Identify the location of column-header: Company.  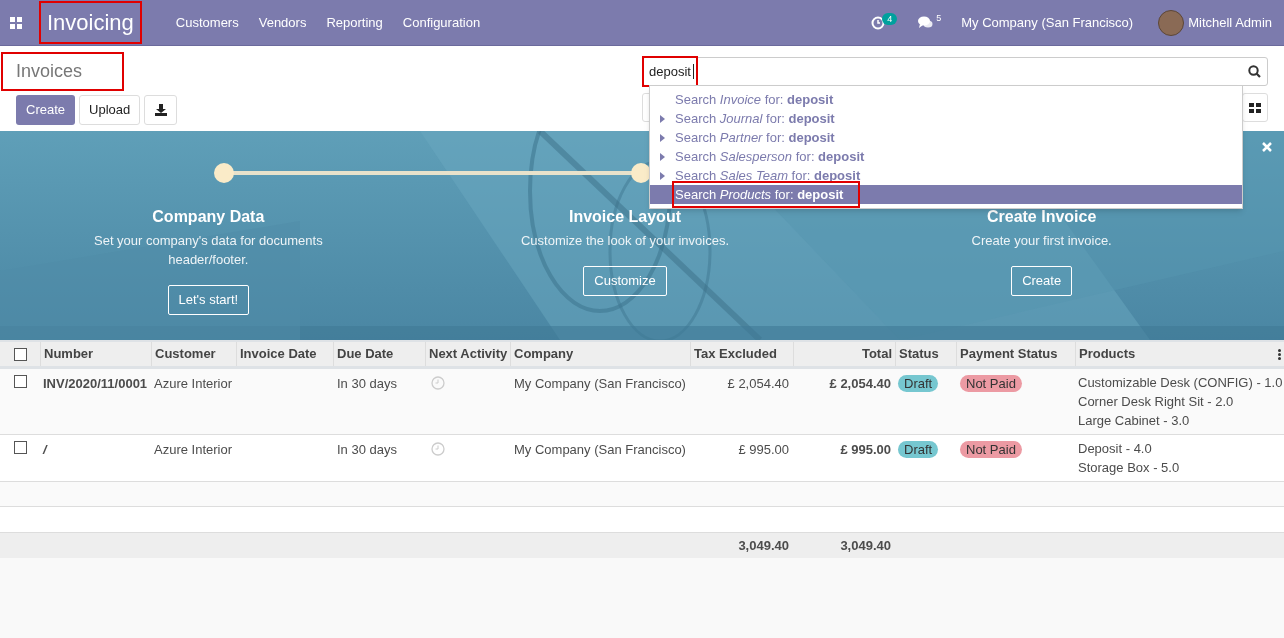
(544, 354).